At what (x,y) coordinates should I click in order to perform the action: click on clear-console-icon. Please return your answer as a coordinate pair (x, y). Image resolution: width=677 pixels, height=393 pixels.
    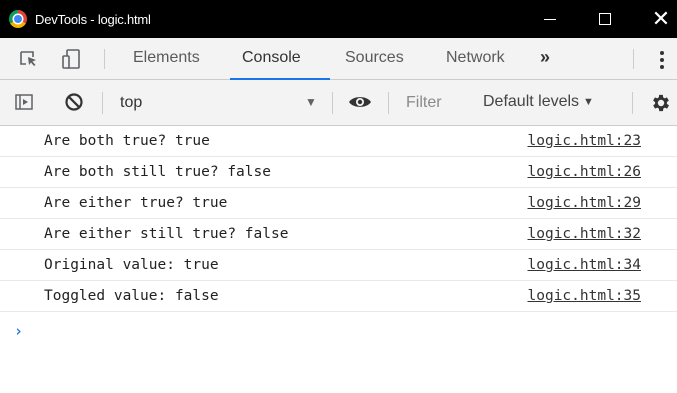
    Looking at the image, I should click on (74, 102).